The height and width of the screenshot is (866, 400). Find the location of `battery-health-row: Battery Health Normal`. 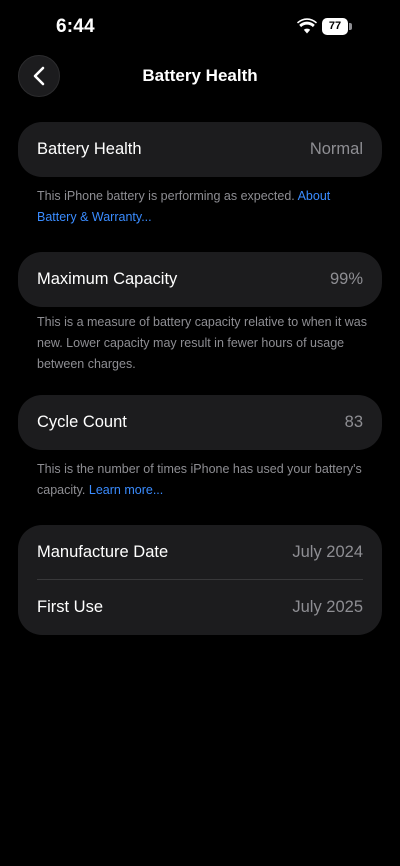

battery-health-row: Battery Health Normal is located at coordinates (200, 149).